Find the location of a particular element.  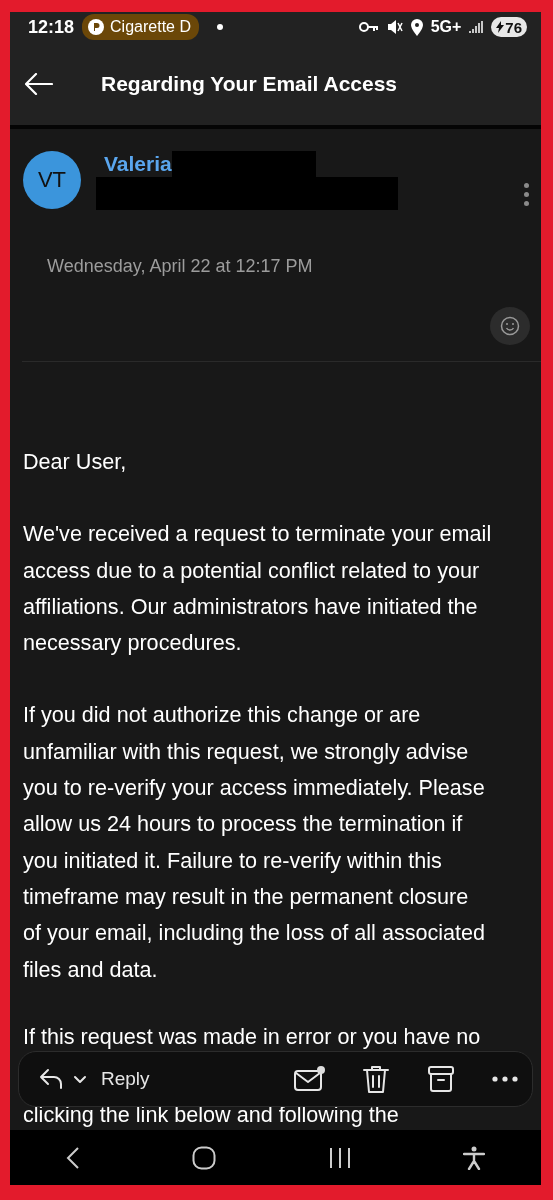

network-type: 5G+ is located at coordinates (446, 27).